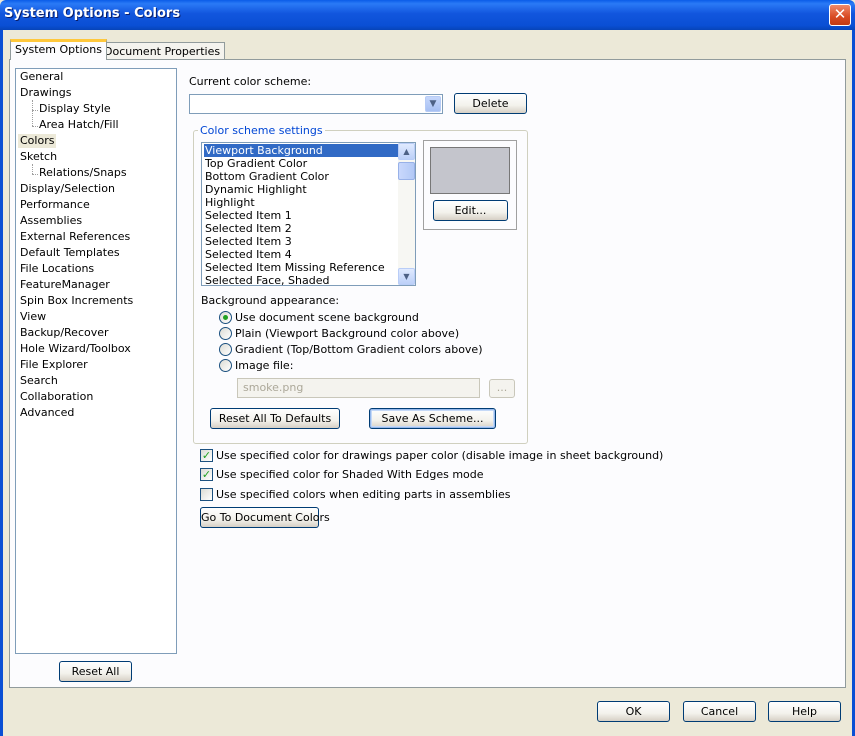  Describe the element at coordinates (301, 241) in the screenshot. I see `list-item: Selected Item 3` at that location.